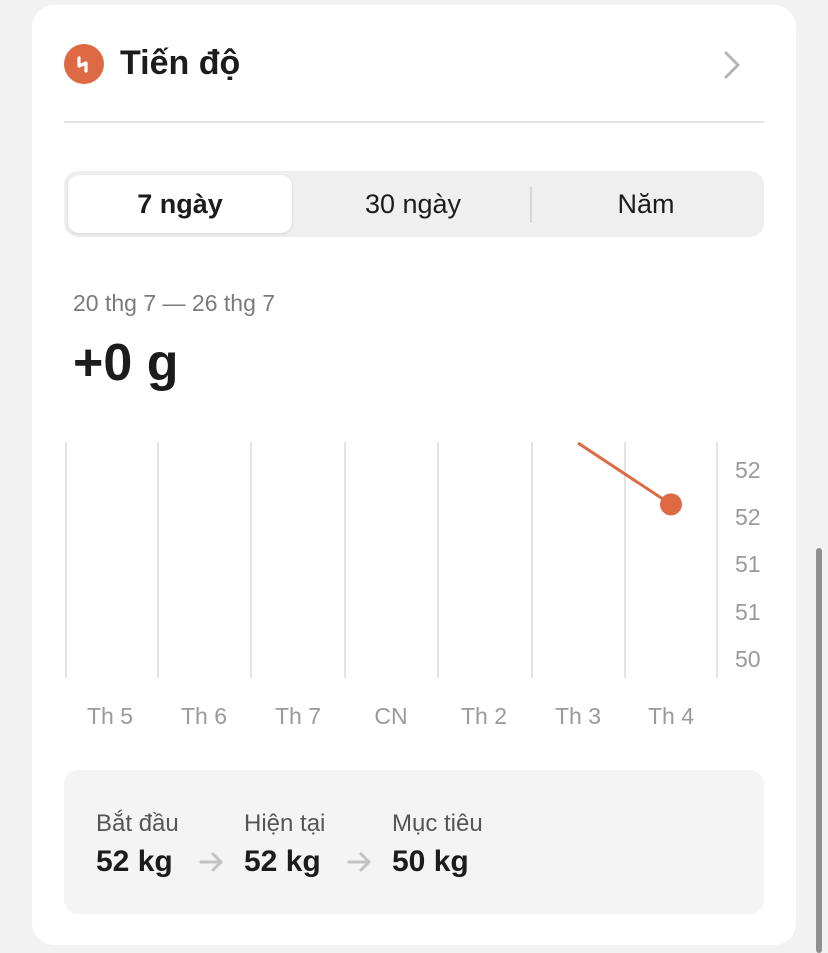  Describe the element at coordinates (282, 861) in the screenshot. I see `current-value: 52 kg` at that location.